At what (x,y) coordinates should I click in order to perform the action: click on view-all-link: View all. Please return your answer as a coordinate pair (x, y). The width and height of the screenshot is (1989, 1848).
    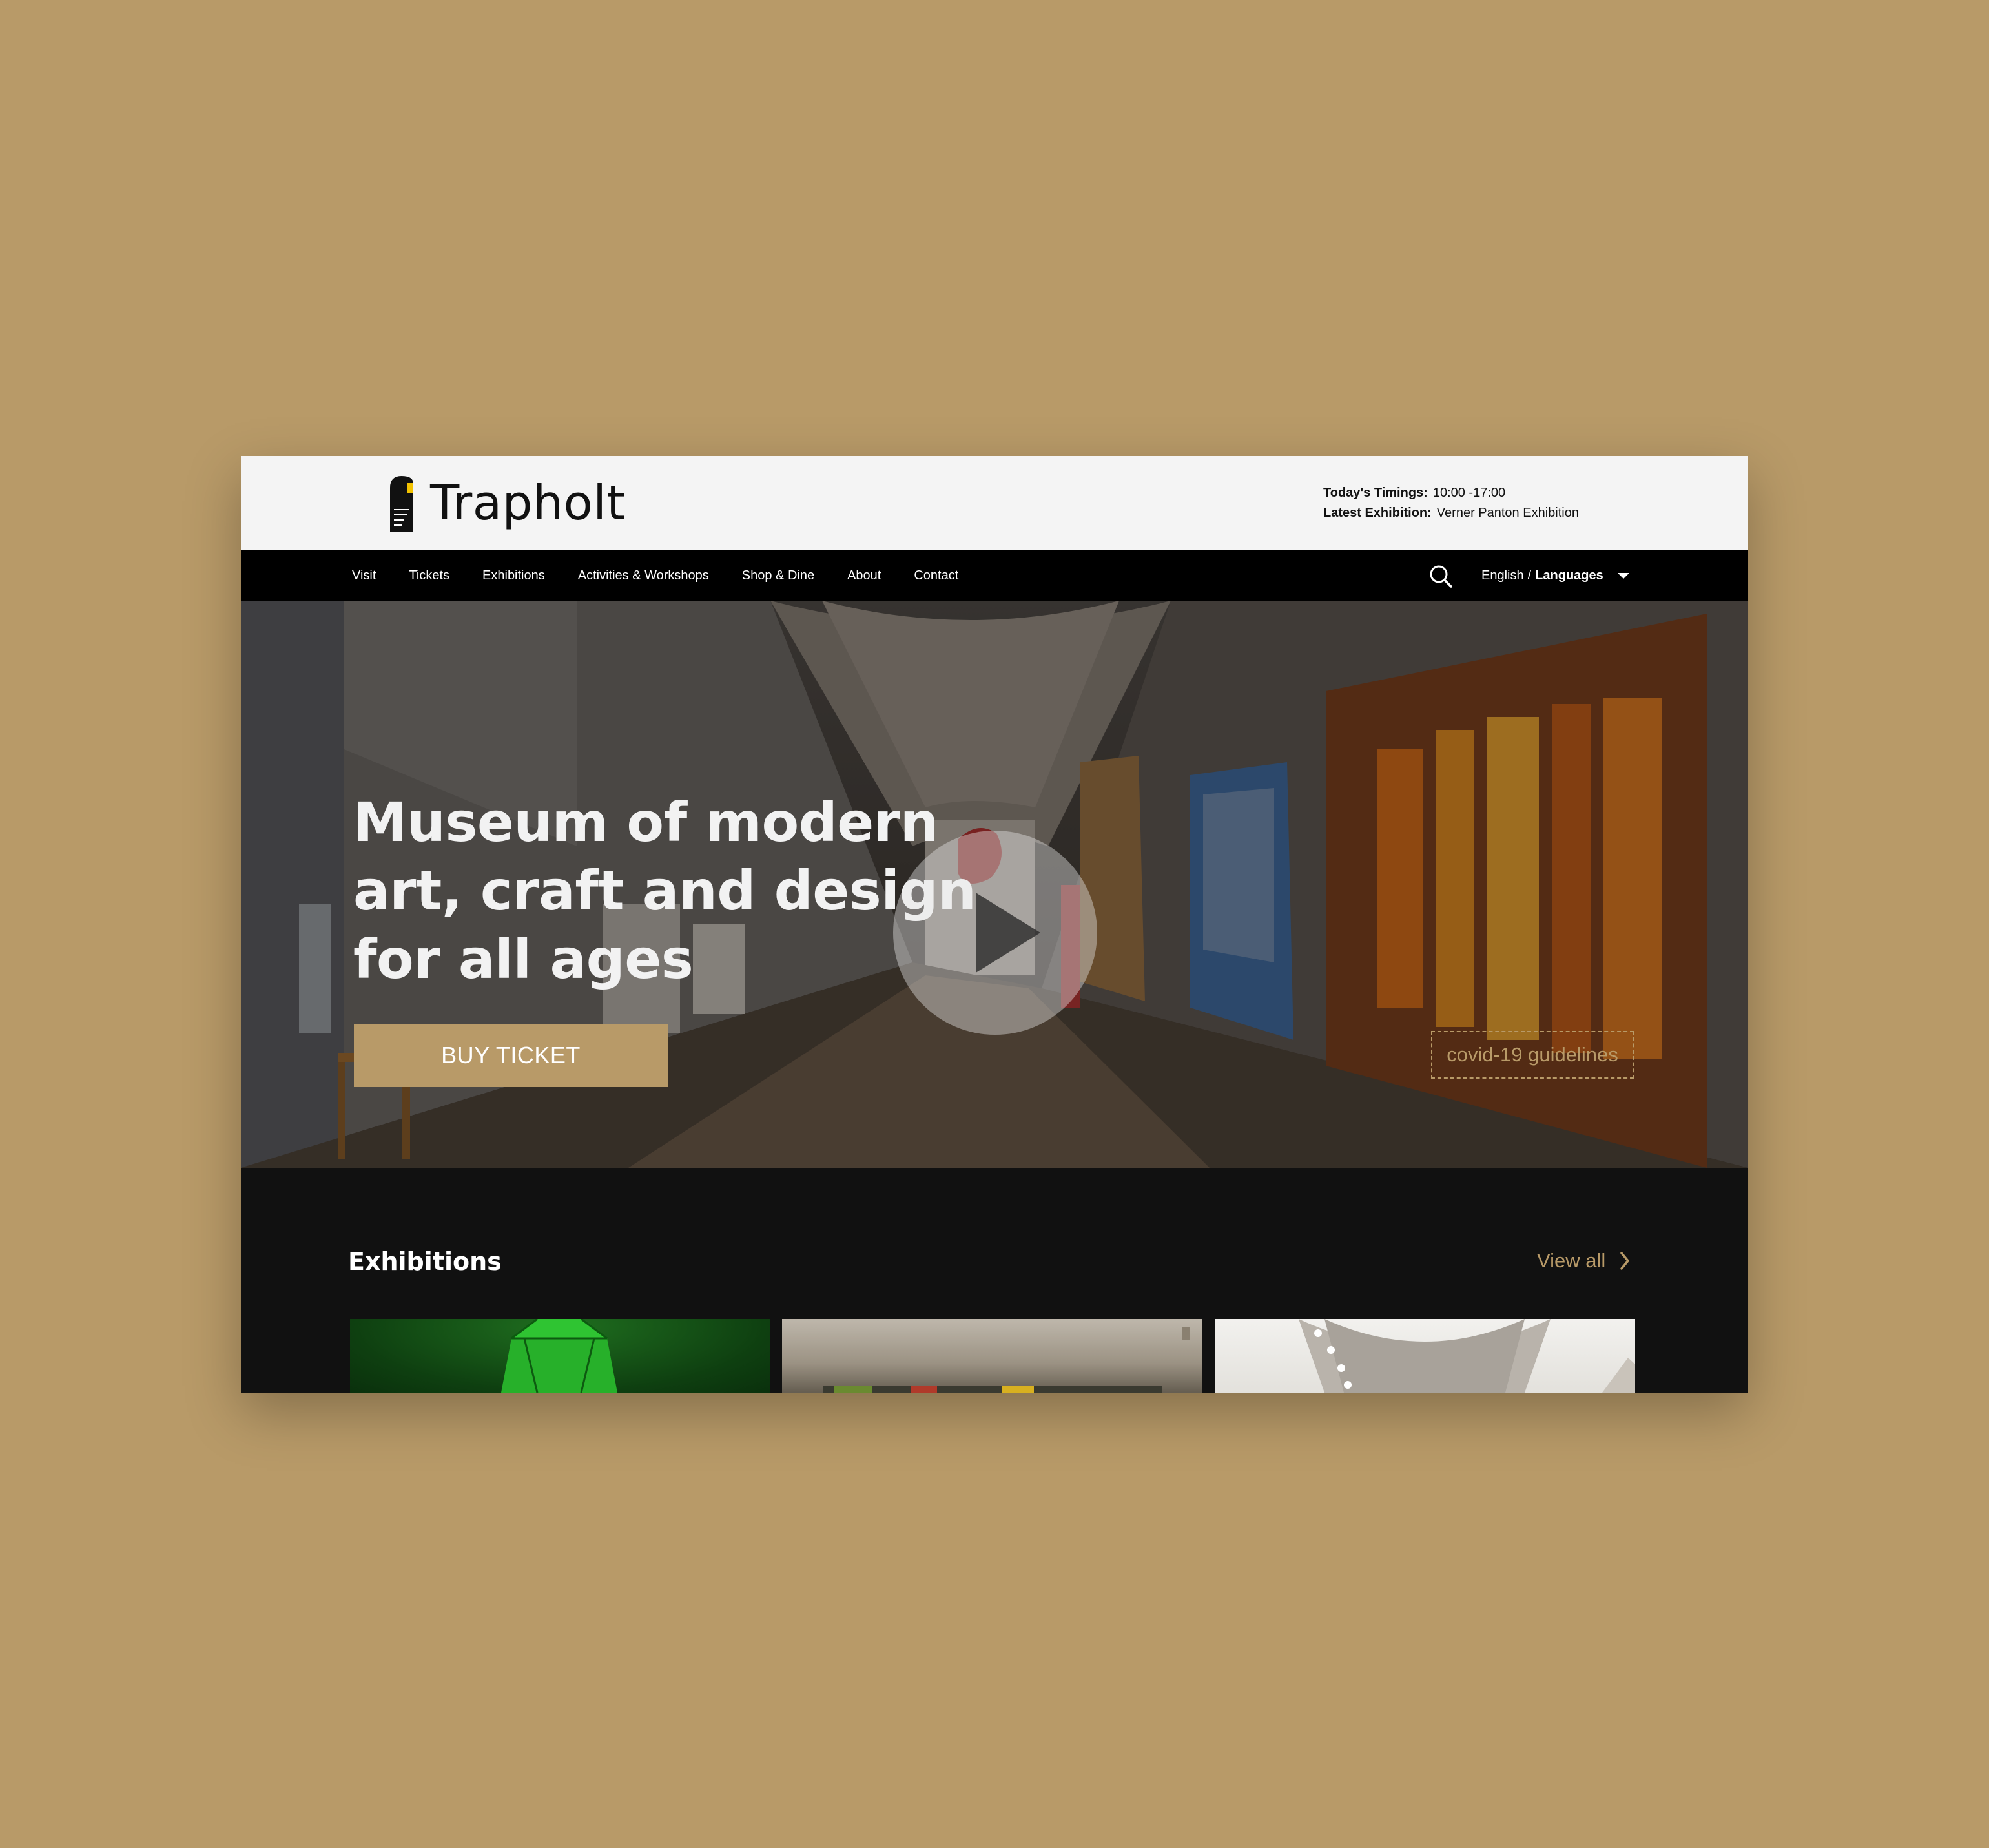
    Looking at the image, I should click on (1584, 1260).